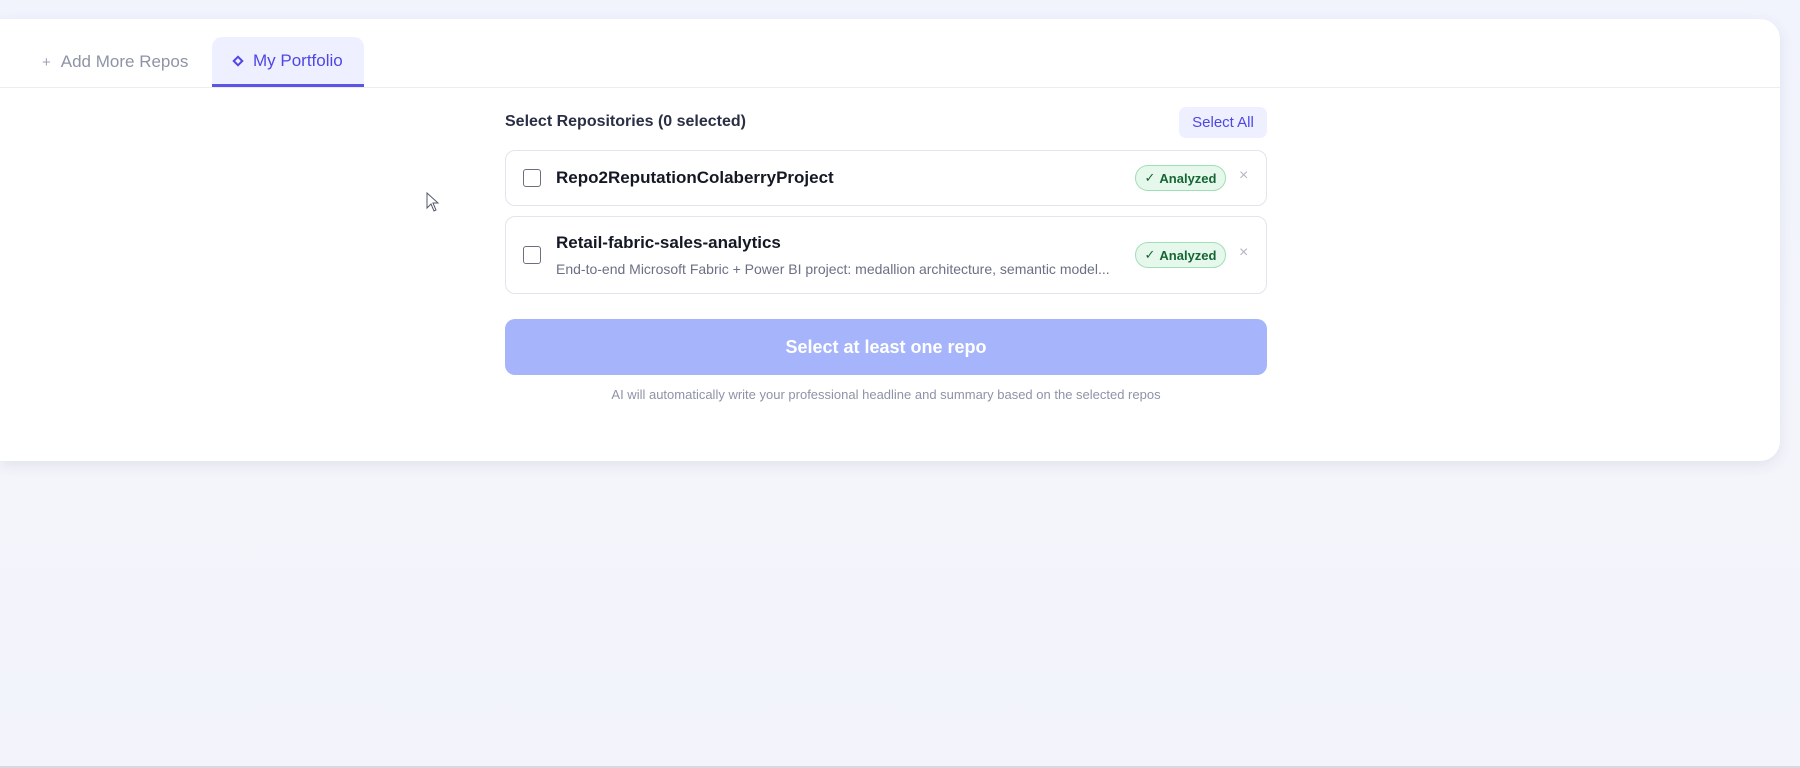 This screenshot has height=768, width=1800. I want to click on repo-name: Retail-fabric-sales-analytics, so click(668, 242).